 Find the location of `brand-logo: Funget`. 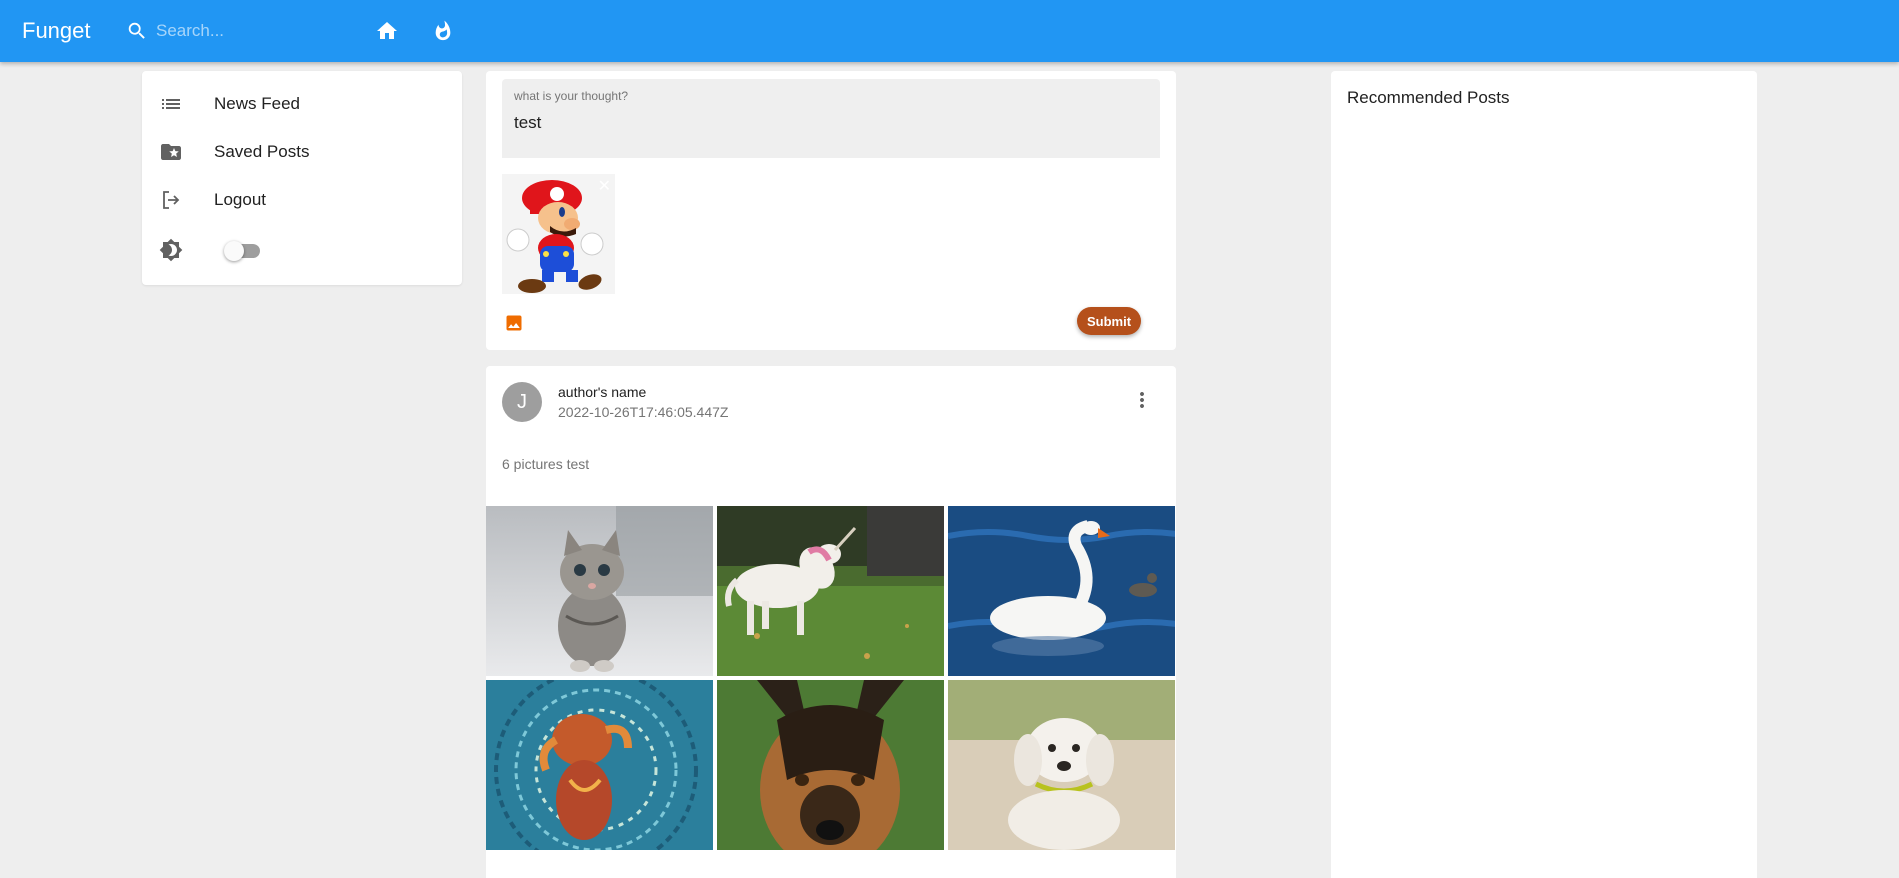

brand-logo: Funget is located at coordinates (56, 31).